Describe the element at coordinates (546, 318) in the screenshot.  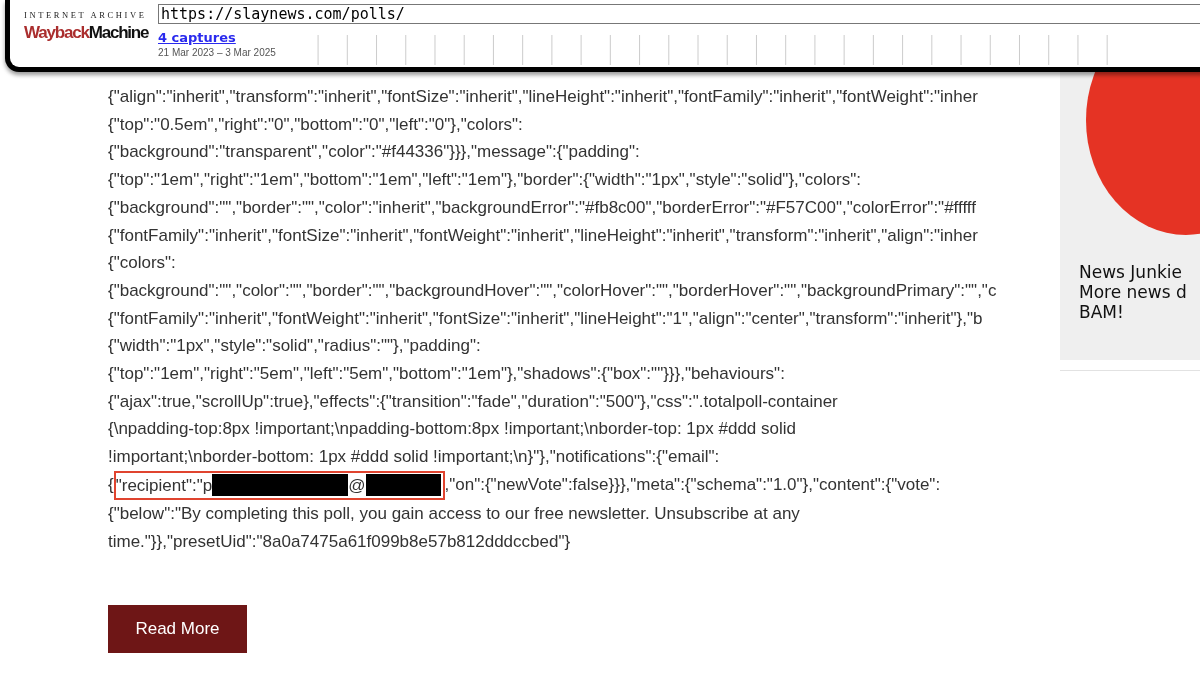
I see `code-line: {"fontFamily":"inherit","fontWeight":"inherit","fontSize":"inherit","lineHeight":"1","align":"center","transform":"inherit"},"b` at that location.